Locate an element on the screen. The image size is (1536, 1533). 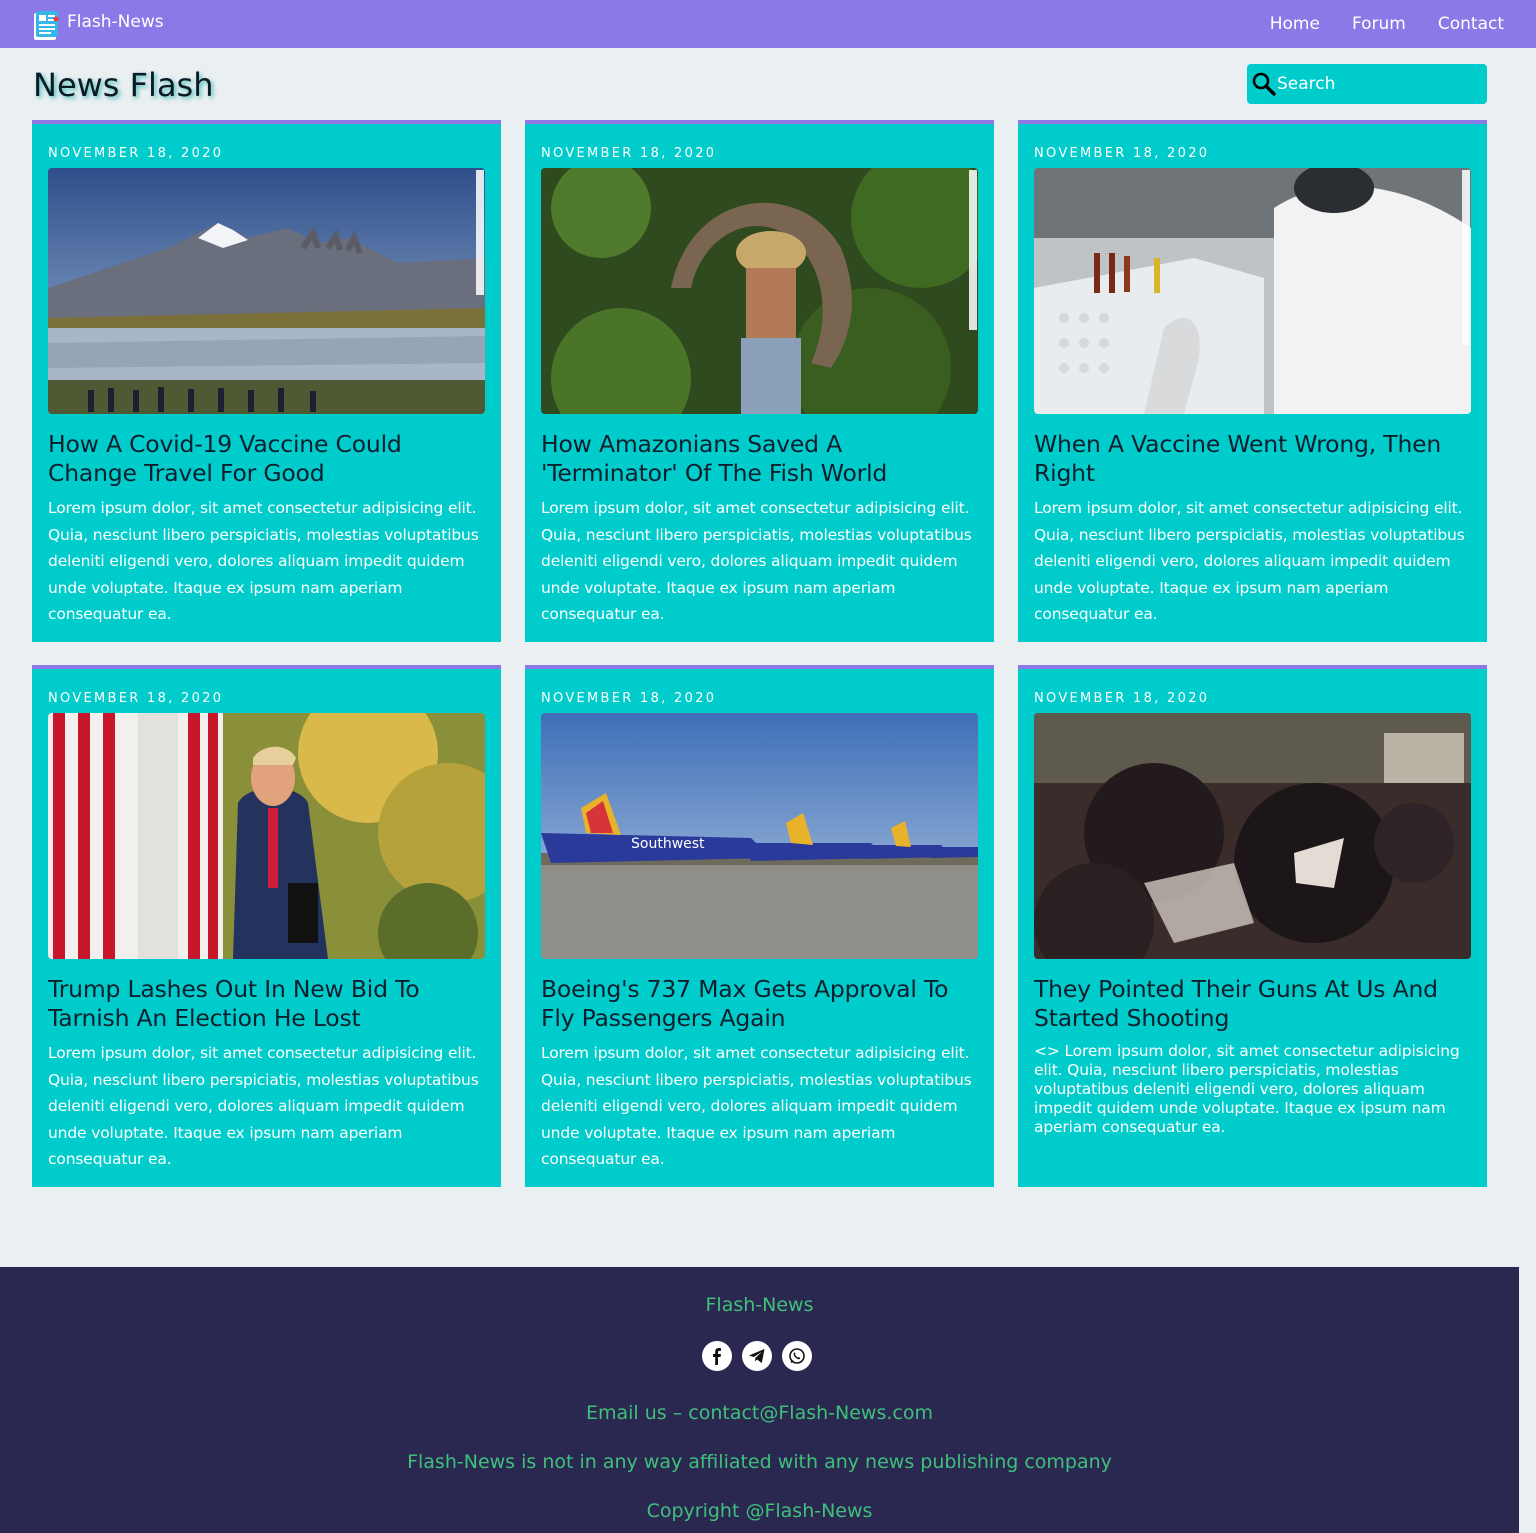
article-image-man-in-suit is located at coordinates (266, 836).